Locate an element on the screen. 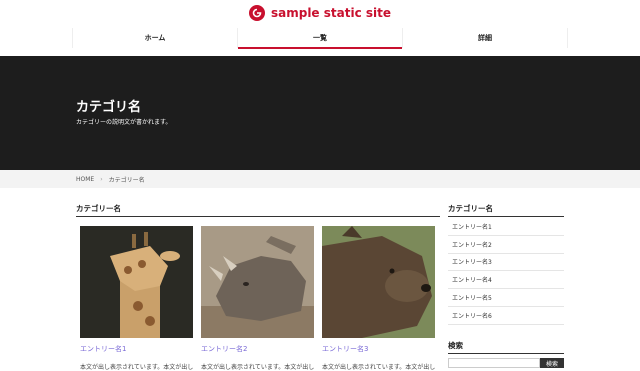 Image resolution: width=640 pixels, height=371 pixels. entry-card-title: エントリー名1 is located at coordinates (136, 349).